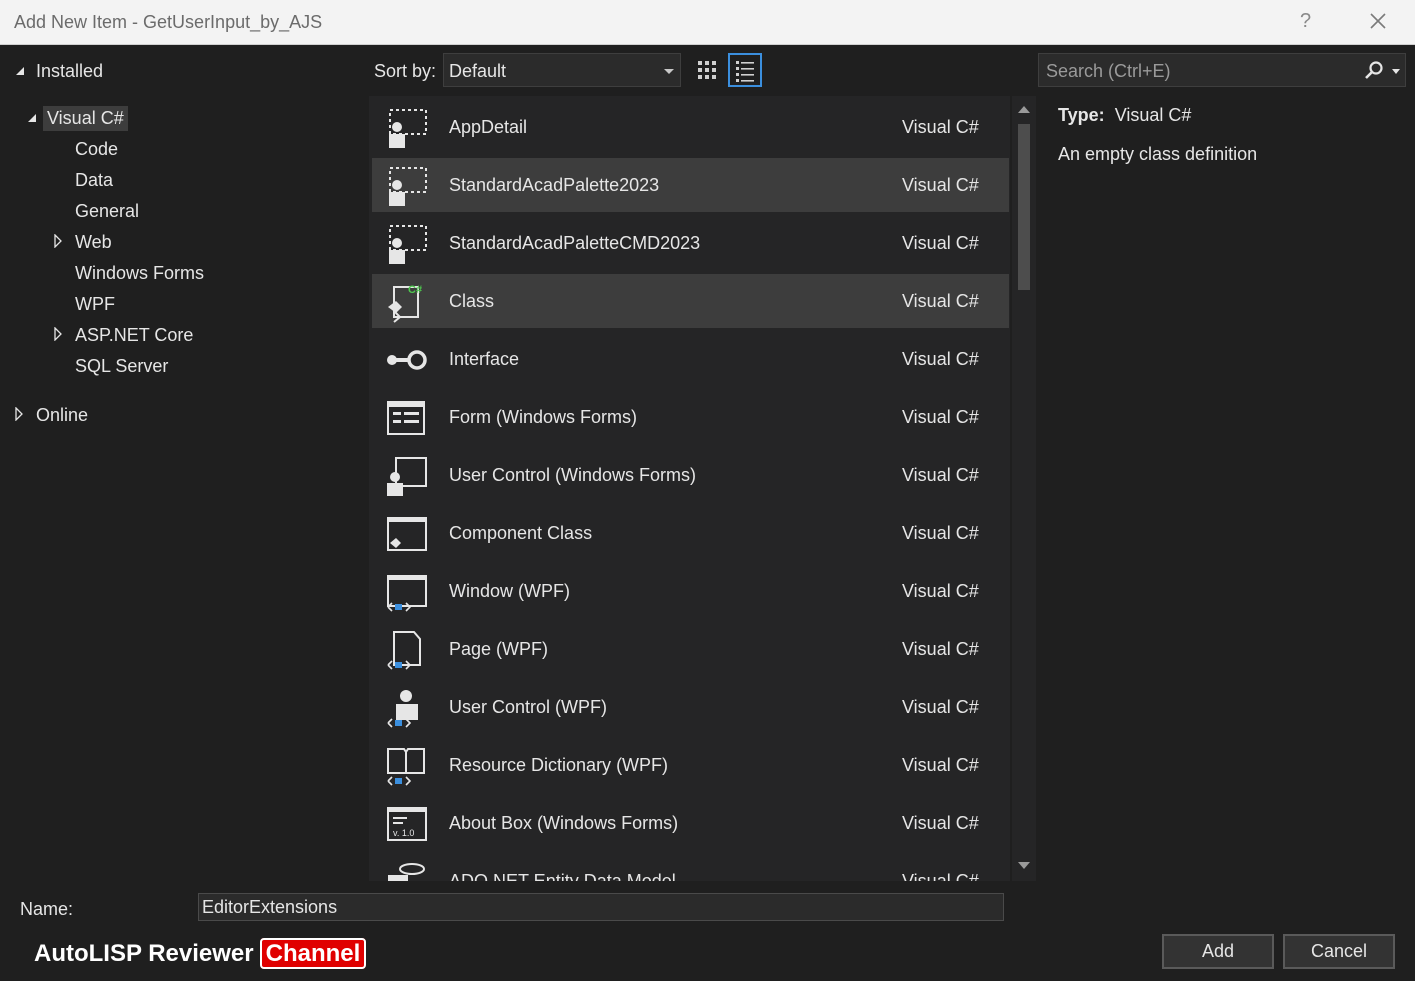  What do you see at coordinates (690, 359) in the screenshot?
I see `list-item: Interface Visual C#` at bounding box center [690, 359].